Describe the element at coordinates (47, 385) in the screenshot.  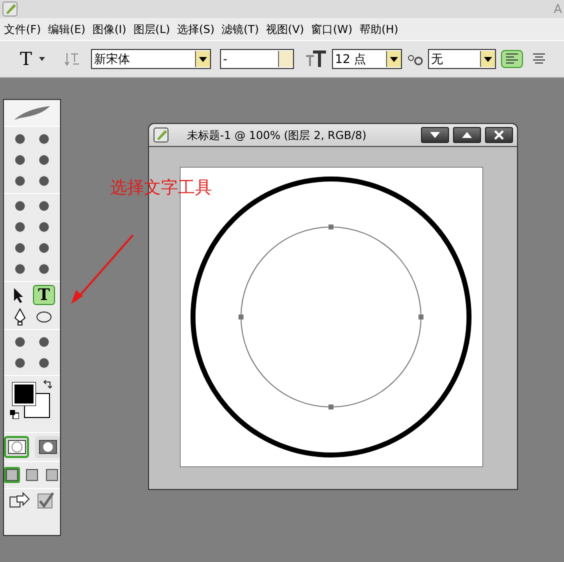
I see `swap-arrows-icon` at that location.